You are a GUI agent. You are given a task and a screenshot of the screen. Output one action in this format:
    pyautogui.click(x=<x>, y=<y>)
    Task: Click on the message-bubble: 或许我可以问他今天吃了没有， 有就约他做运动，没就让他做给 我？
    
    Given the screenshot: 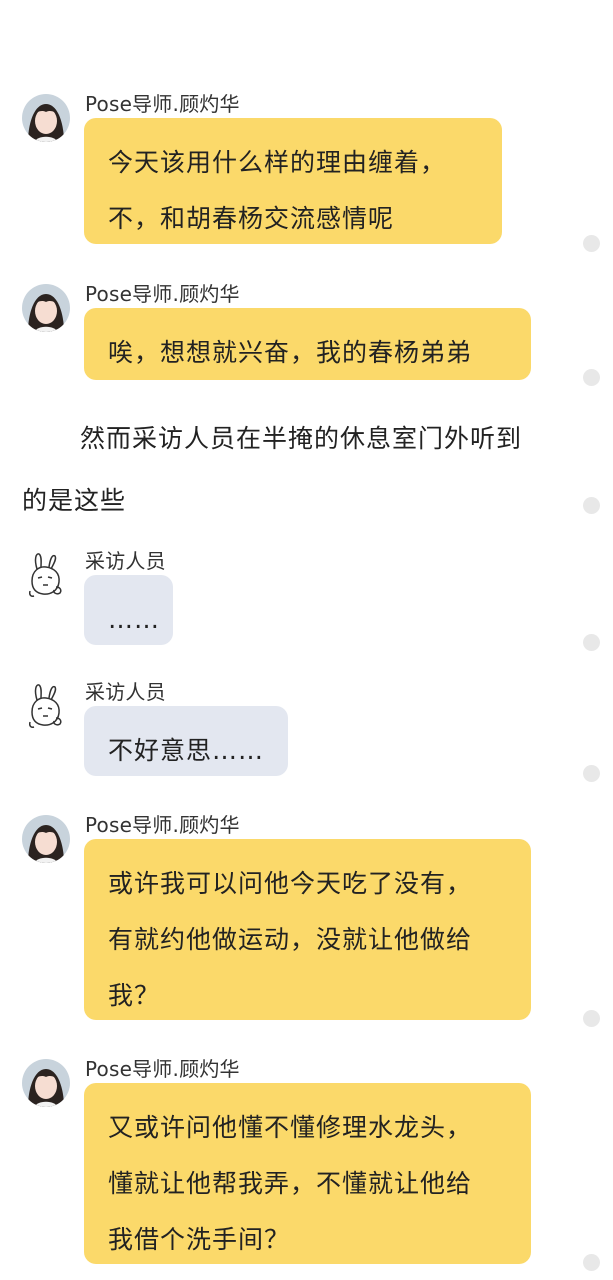 What is the action you would take?
    pyautogui.click(x=307, y=929)
    